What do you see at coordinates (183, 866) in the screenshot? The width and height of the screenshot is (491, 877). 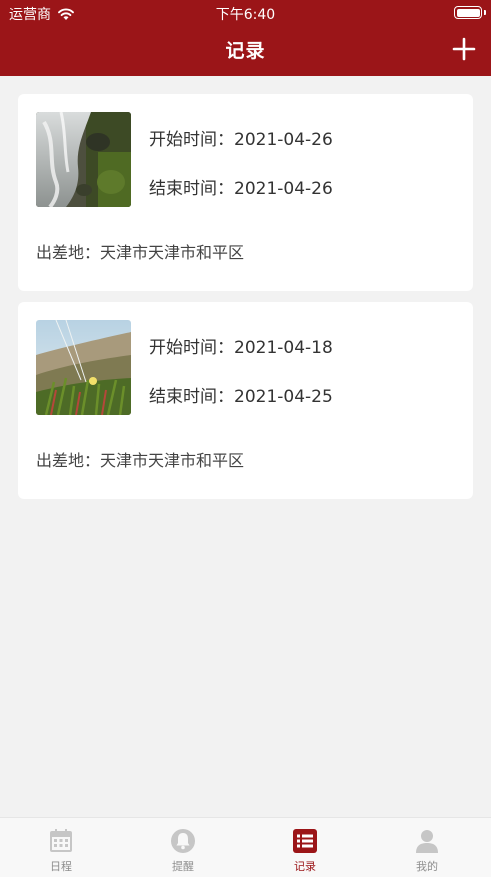 I see `tab-label: 提醒` at bounding box center [183, 866].